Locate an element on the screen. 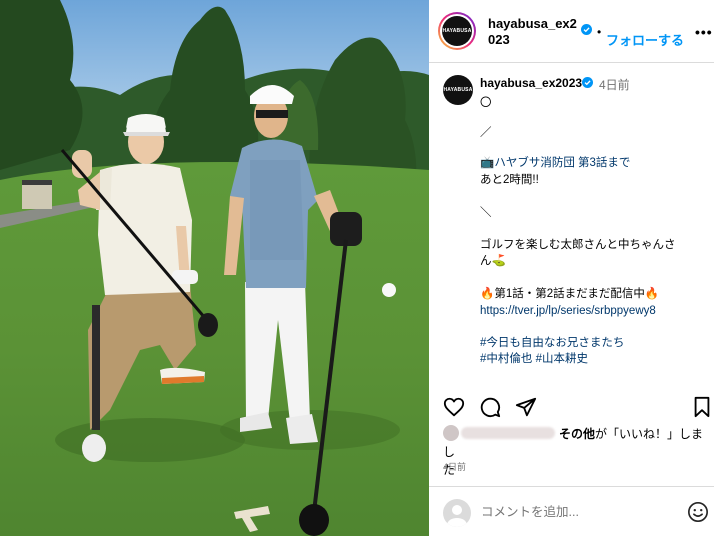 The height and width of the screenshot is (536, 714). caption-line: 🔥第1話・第2話まだまだ配信中🔥 is located at coordinates (570, 294).